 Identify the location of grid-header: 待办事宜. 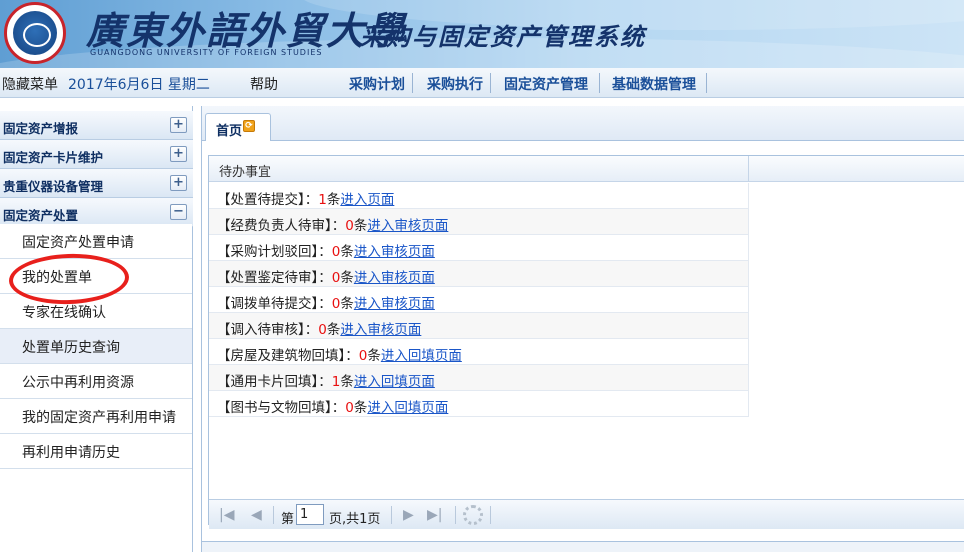
(586, 169).